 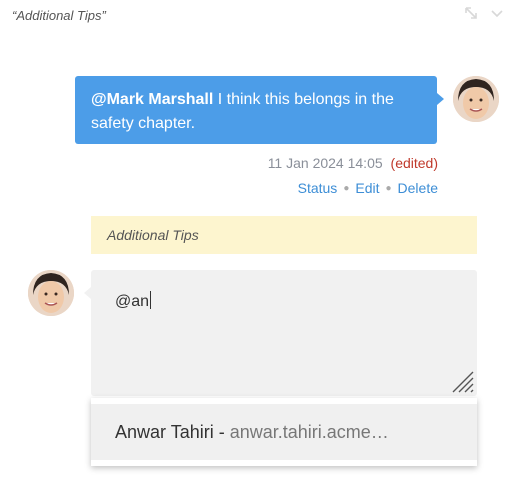 I want to click on edited-label: (edited), so click(x=414, y=163).